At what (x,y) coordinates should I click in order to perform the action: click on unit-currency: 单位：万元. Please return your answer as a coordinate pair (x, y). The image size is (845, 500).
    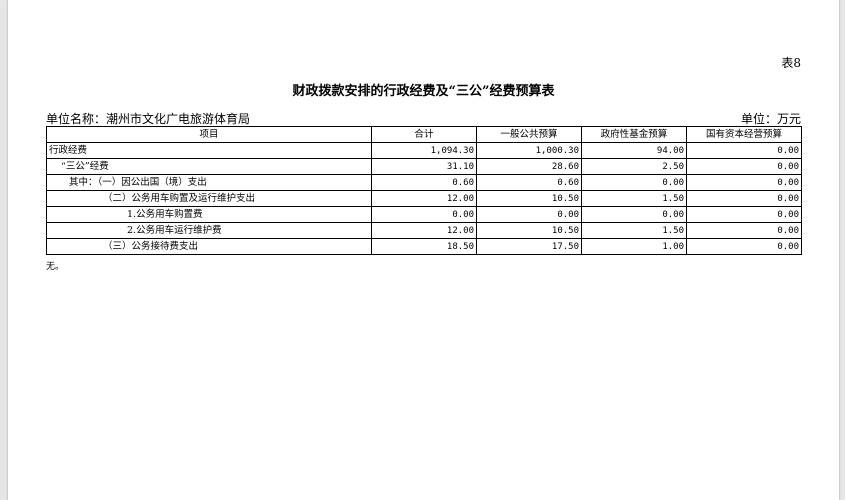
    Looking at the image, I should click on (770, 119).